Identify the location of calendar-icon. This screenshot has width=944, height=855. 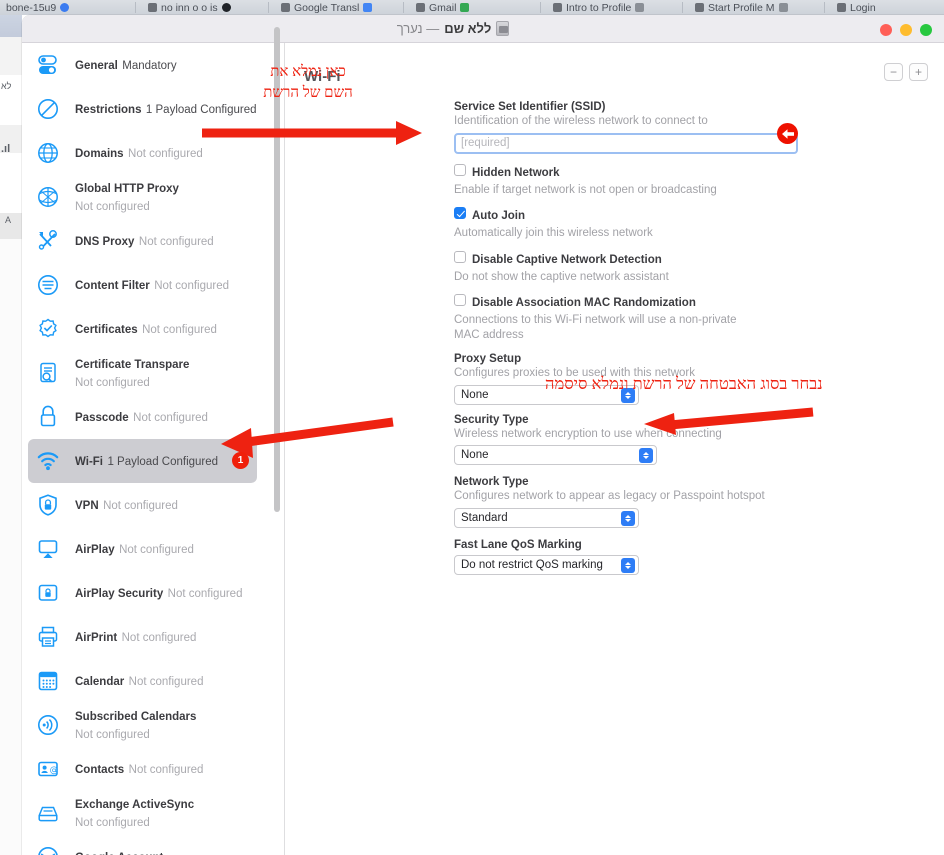
(50, 681).